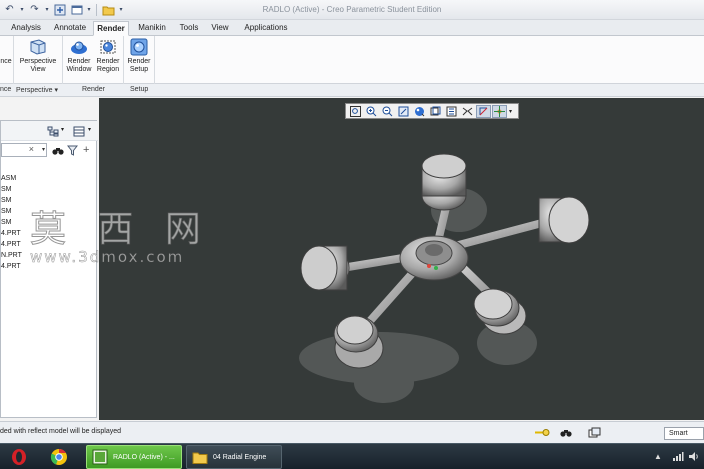  I want to click on tab-applications: Applications, so click(266, 28).